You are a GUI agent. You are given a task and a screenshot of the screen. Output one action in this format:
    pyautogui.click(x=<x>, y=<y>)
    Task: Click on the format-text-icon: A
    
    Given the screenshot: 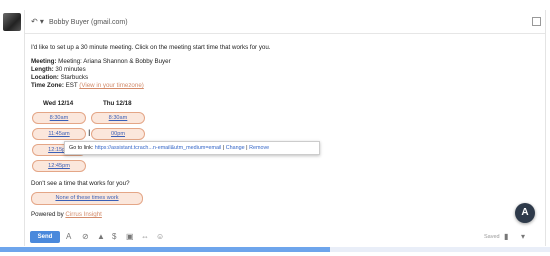 What is the action you would take?
    pyautogui.click(x=68, y=237)
    